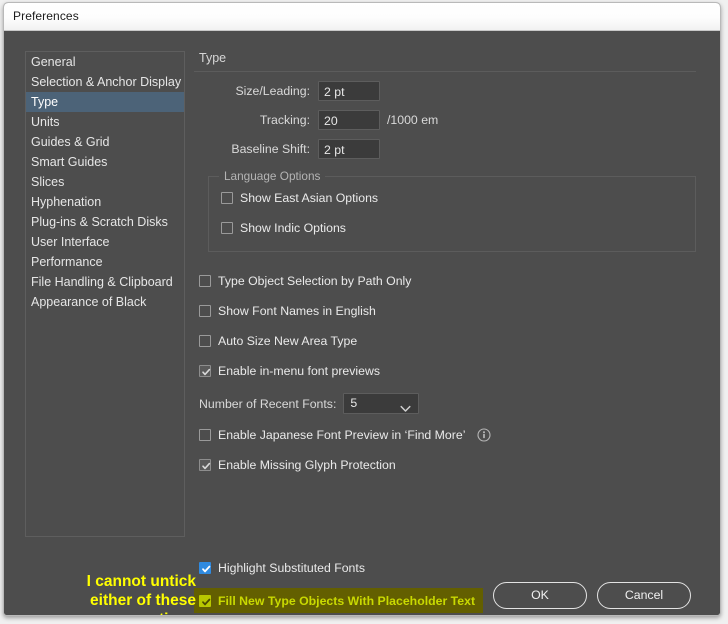 The image size is (728, 624). Describe the element at coordinates (104, 612) in the screenshot. I see `annotation-line-3: options` at that location.